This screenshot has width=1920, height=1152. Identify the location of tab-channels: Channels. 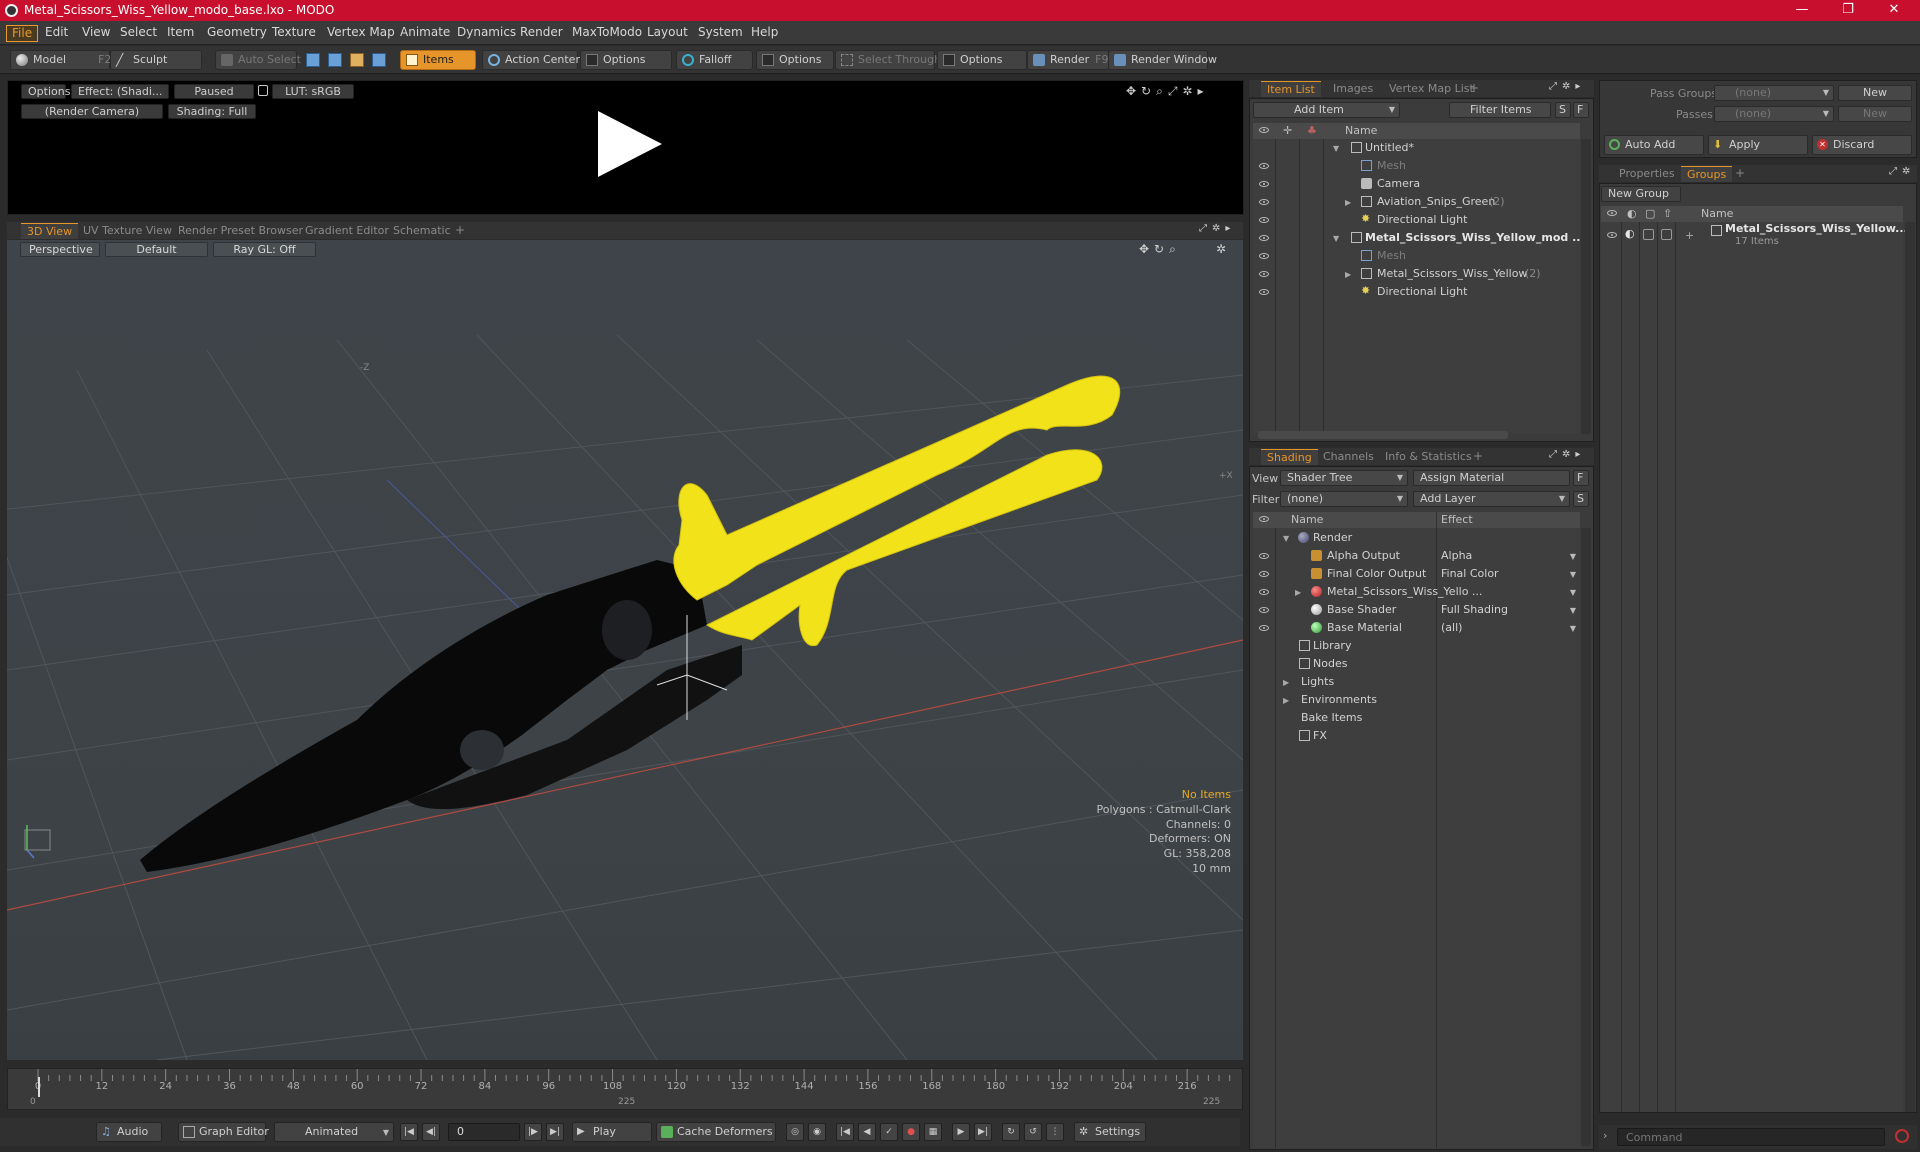
(1348, 457).